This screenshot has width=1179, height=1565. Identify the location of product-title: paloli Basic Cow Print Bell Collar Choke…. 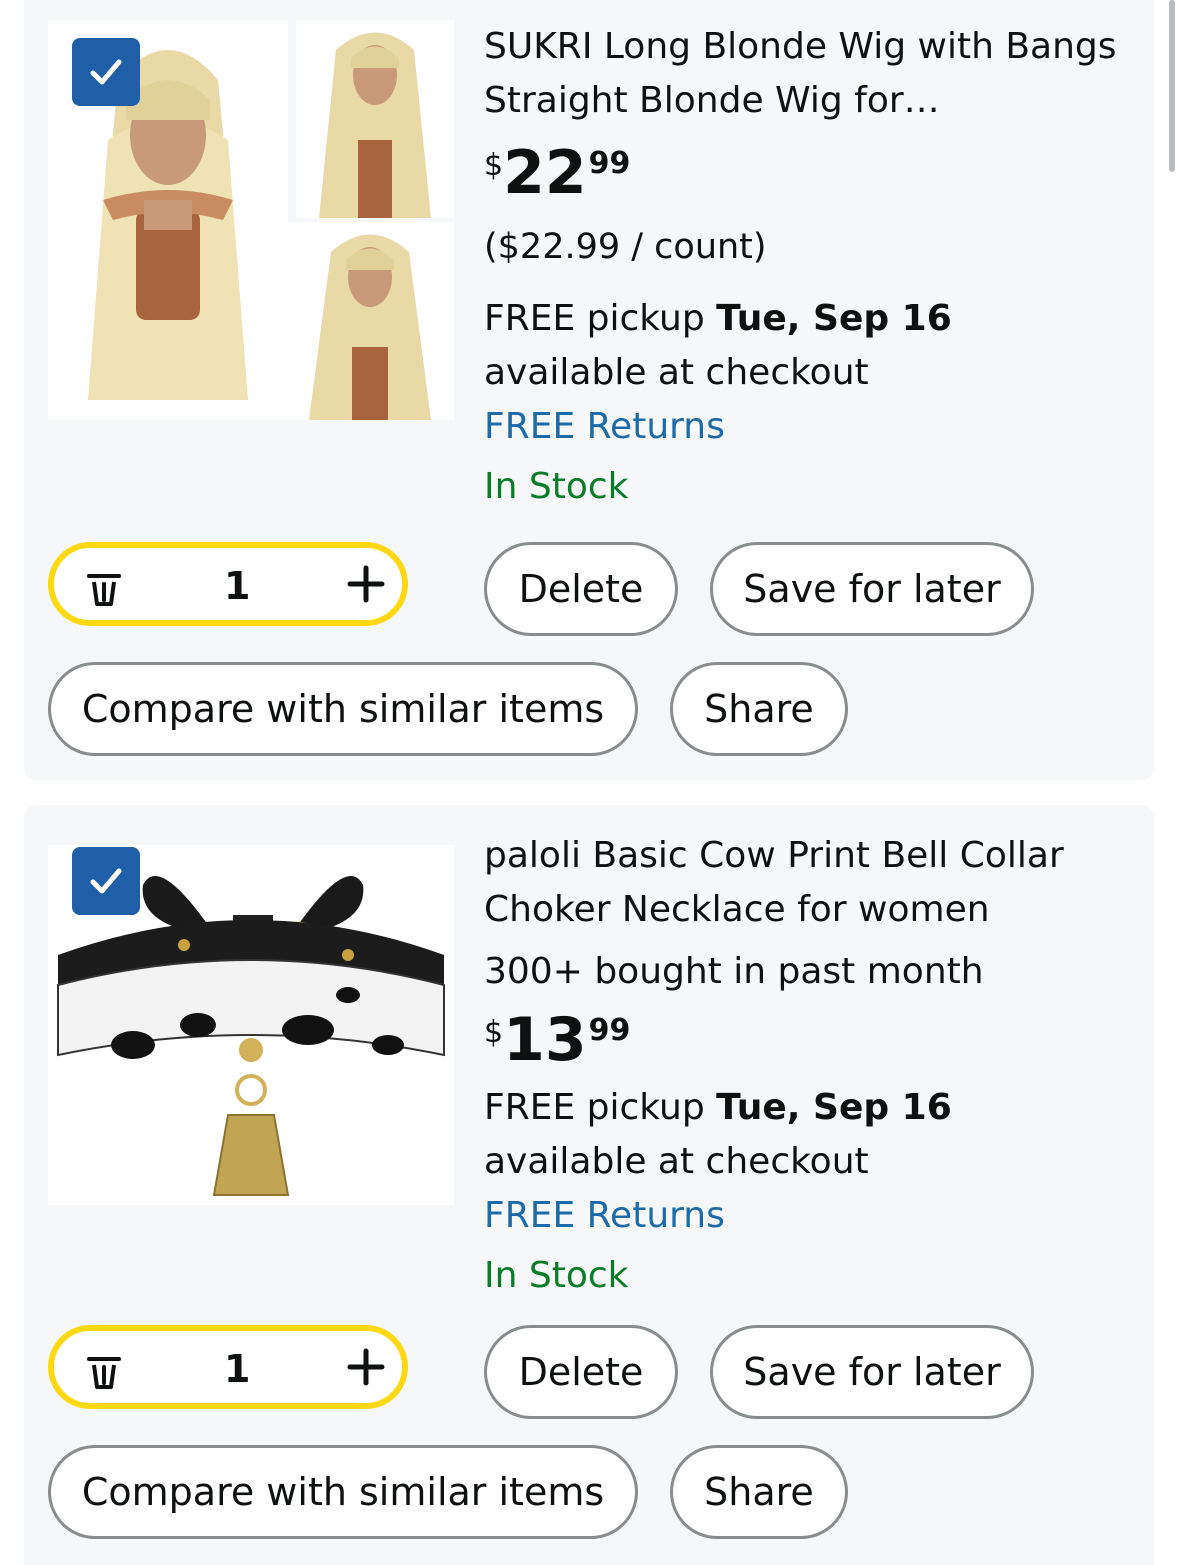
(804, 883).